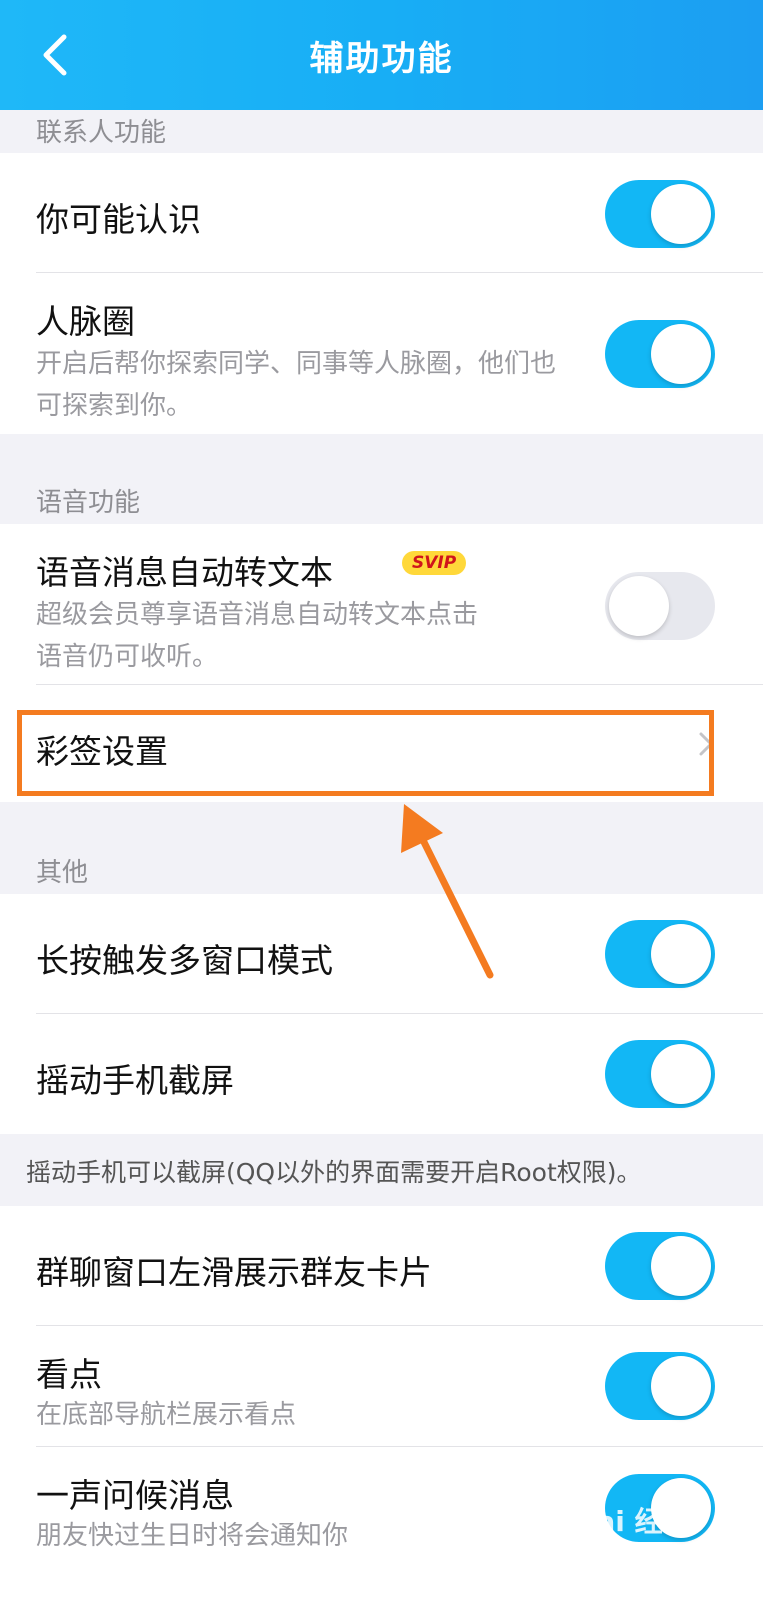  Describe the element at coordinates (633, 1521) in the screenshot. I see `watermark: Bai 经验` at that location.